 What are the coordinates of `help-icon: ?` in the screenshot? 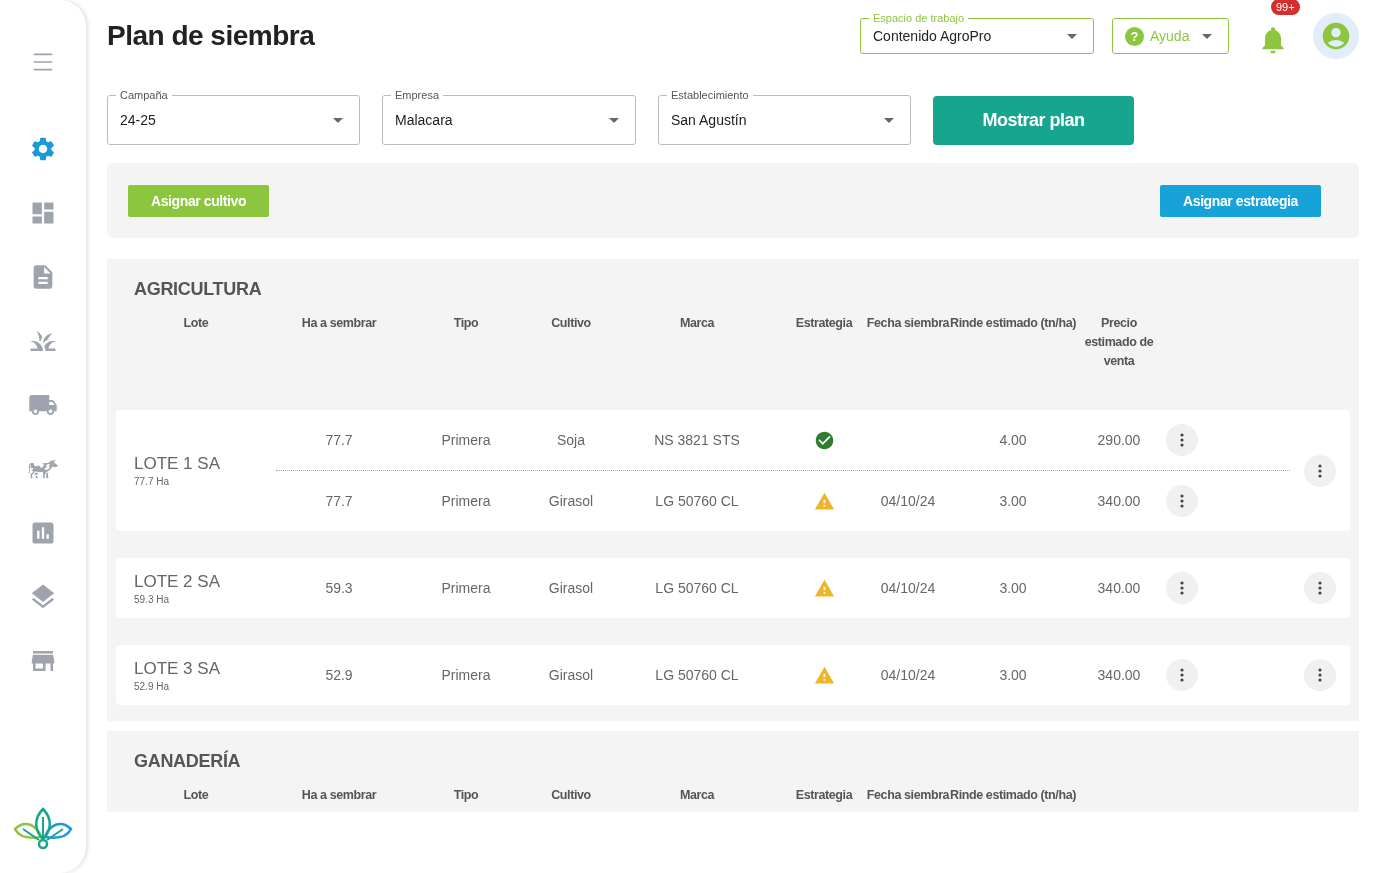 It's located at (1134, 36).